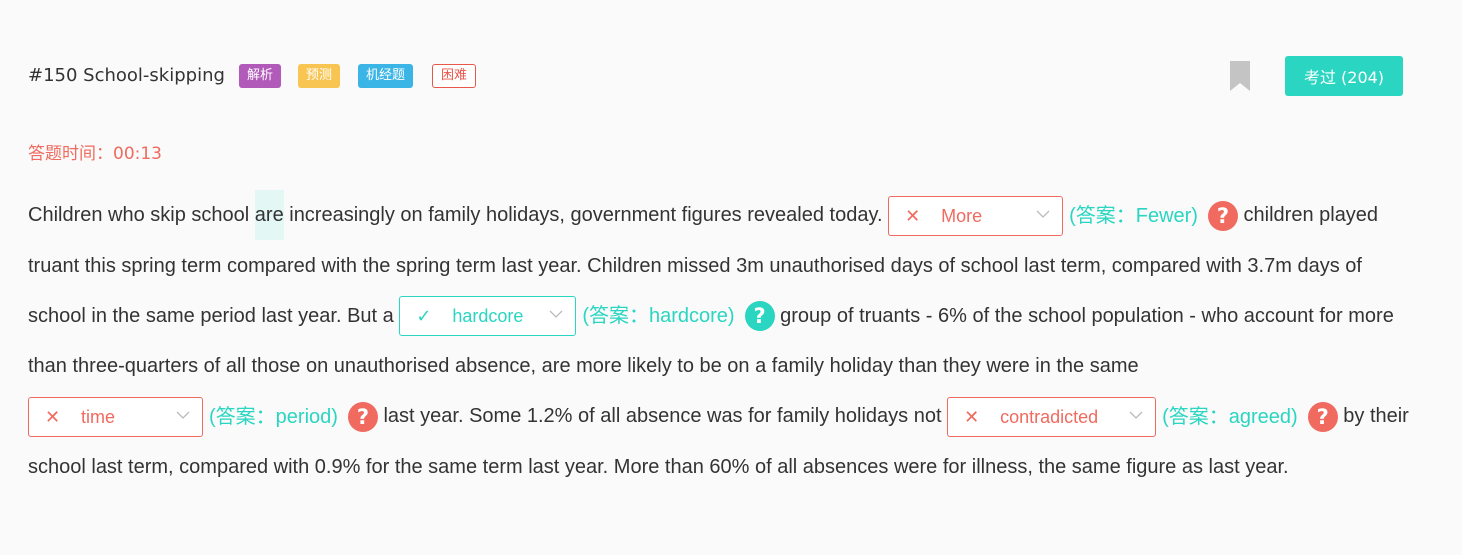 This screenshot has height=555, width=1462. Describe the element at coordinates (1230, 417) in the screenshot. I see `blank-4-answer: (答案：agreed)` at that location.